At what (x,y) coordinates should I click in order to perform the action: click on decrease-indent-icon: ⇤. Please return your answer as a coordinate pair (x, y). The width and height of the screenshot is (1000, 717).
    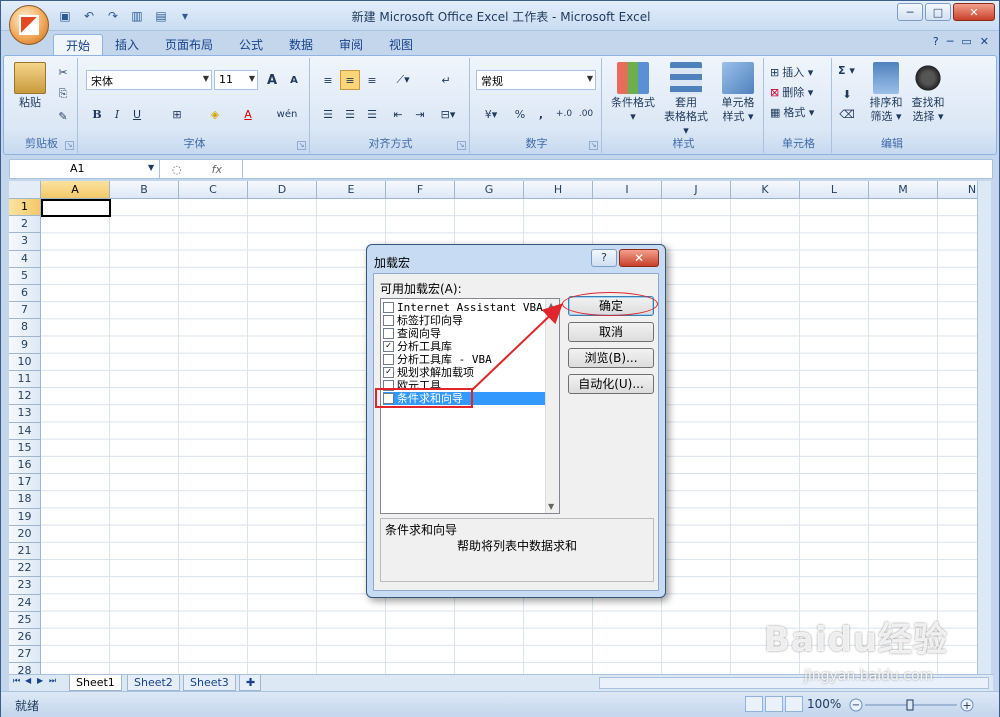
    Looking at the image, I should click on (398, 114).